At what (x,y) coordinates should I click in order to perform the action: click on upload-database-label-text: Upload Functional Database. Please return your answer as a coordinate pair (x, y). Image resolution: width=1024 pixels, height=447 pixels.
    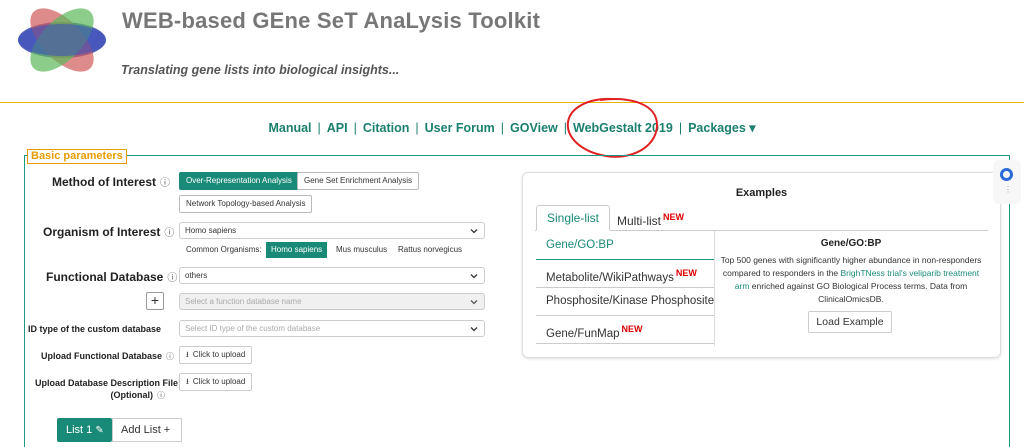
    Looking at the image, I should click on (102, 356).